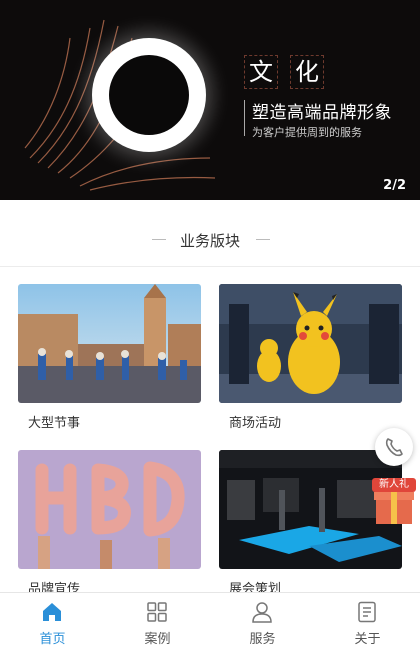 This screenshot has height=653, width=420. I want to click on user-icon, so click(262, 612).